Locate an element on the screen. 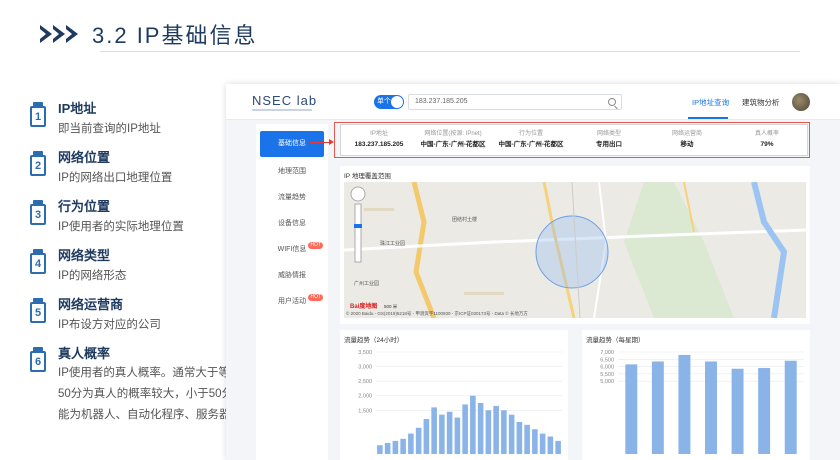  sidebar-item-label: 流量趋势 is located at coordinates (292, 197).